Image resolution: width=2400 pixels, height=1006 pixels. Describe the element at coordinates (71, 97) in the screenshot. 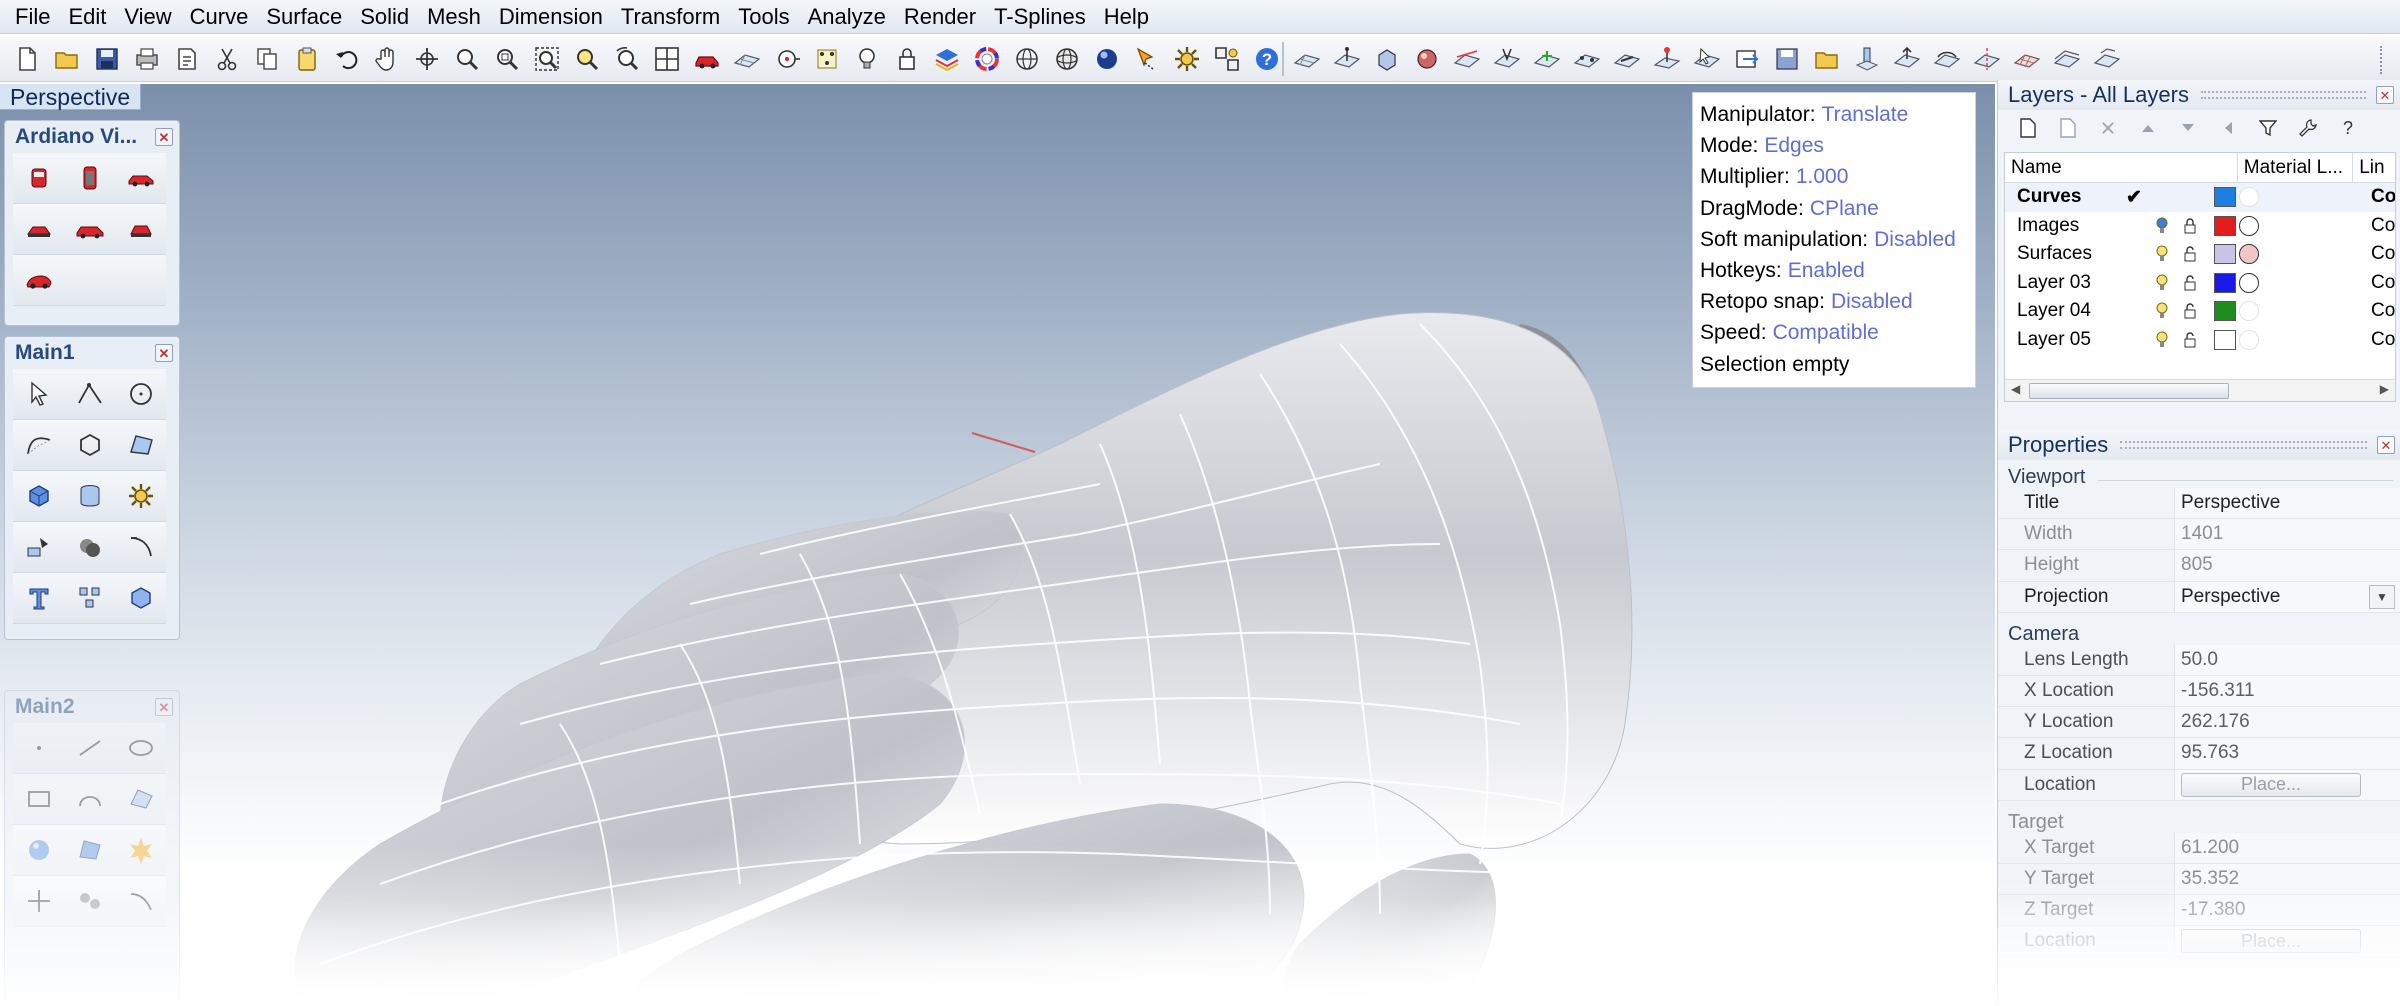

I see `viewport-title-tab: Perspective` at that location.